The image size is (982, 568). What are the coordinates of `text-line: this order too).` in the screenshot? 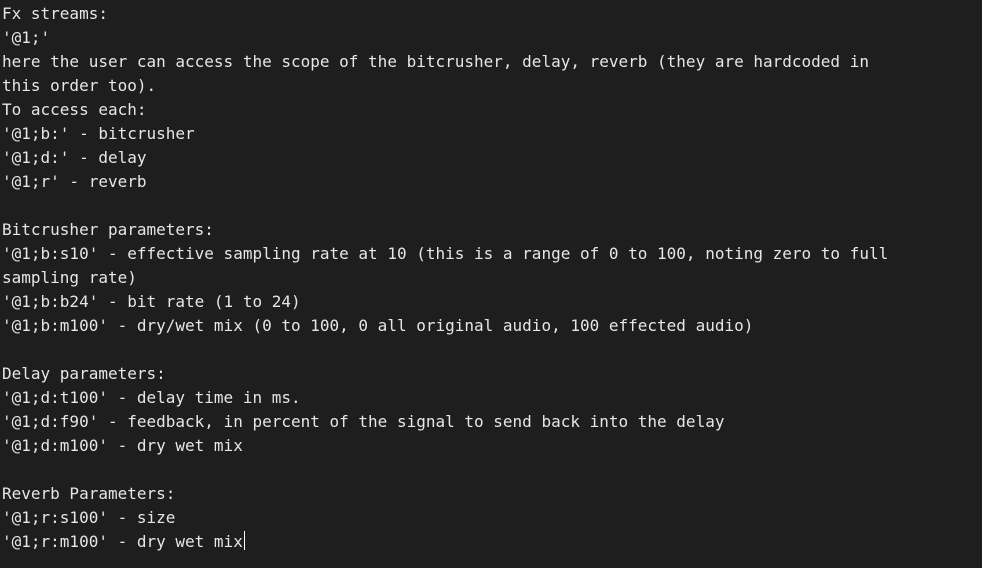 It's located at (79, 85).